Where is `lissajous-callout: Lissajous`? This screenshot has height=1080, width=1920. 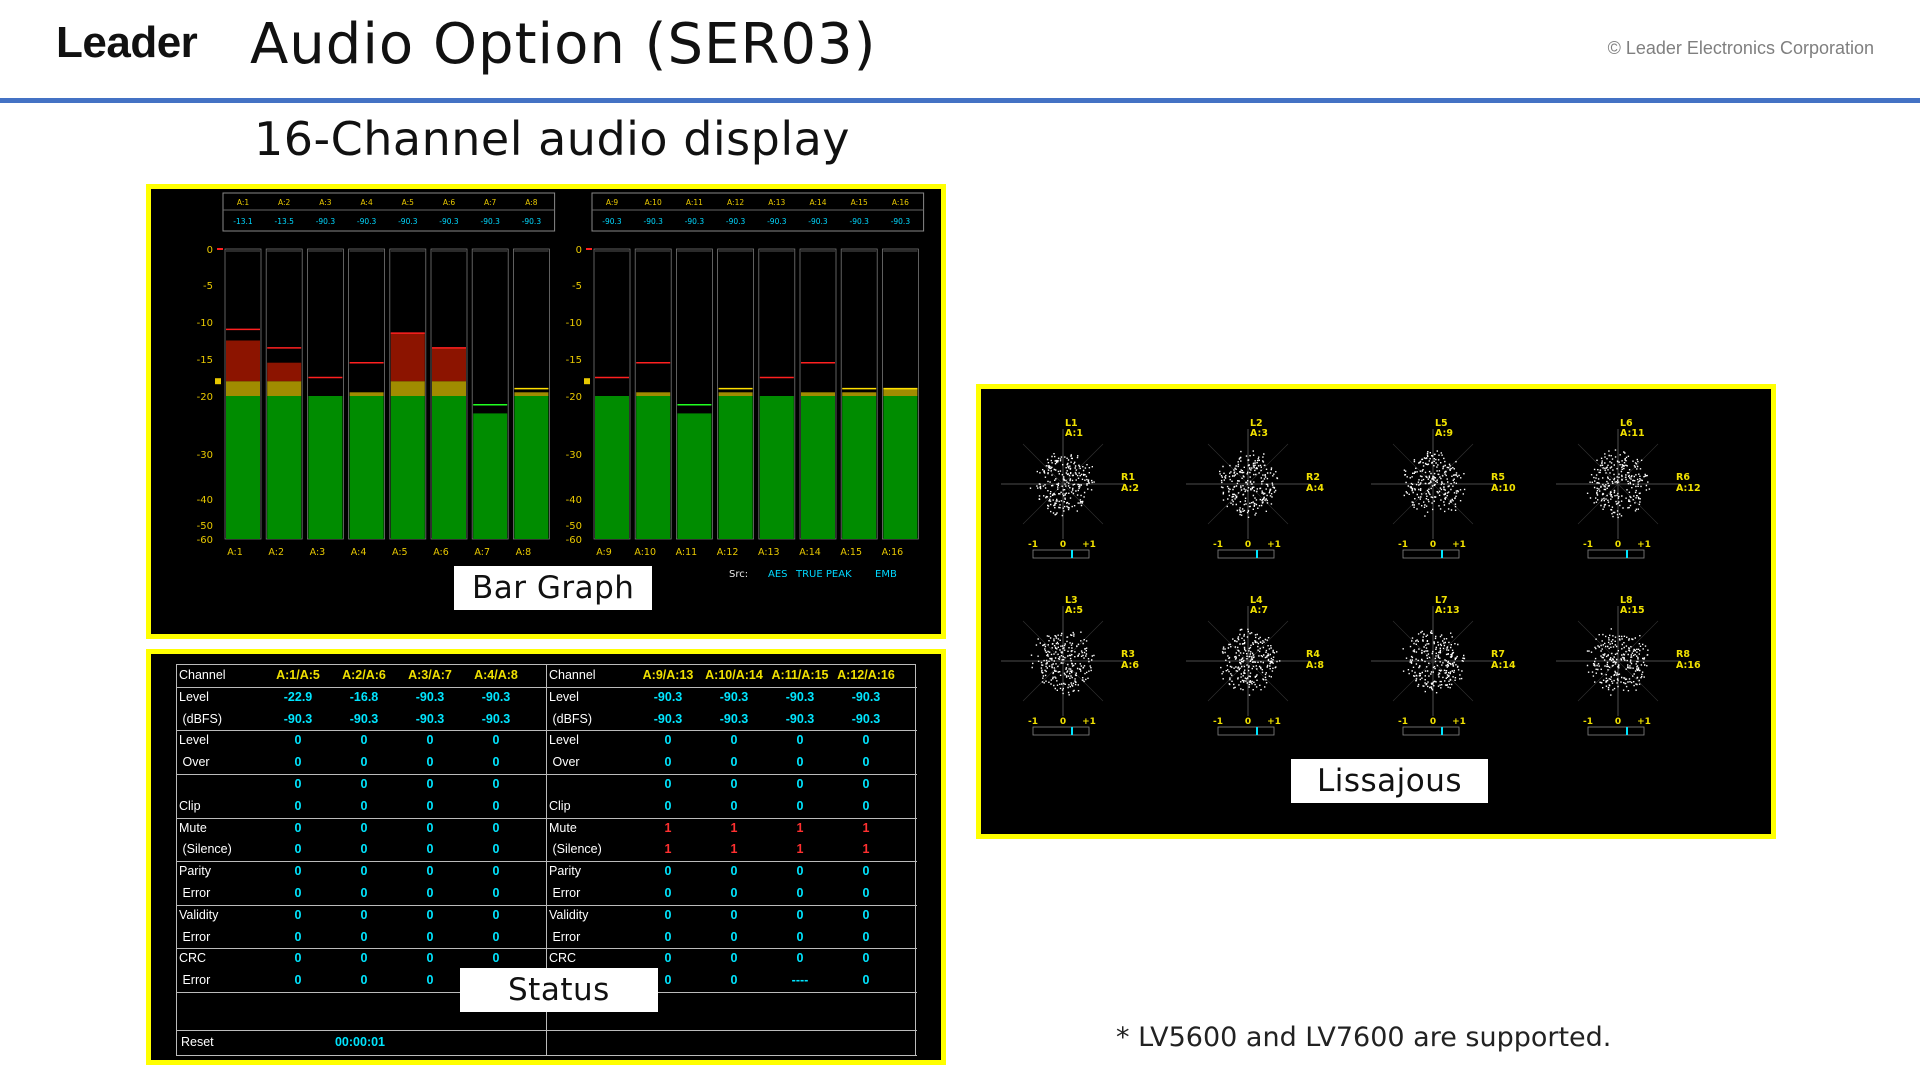 lissajous-callout: Lissajous is located at coordinates (1390, 781).